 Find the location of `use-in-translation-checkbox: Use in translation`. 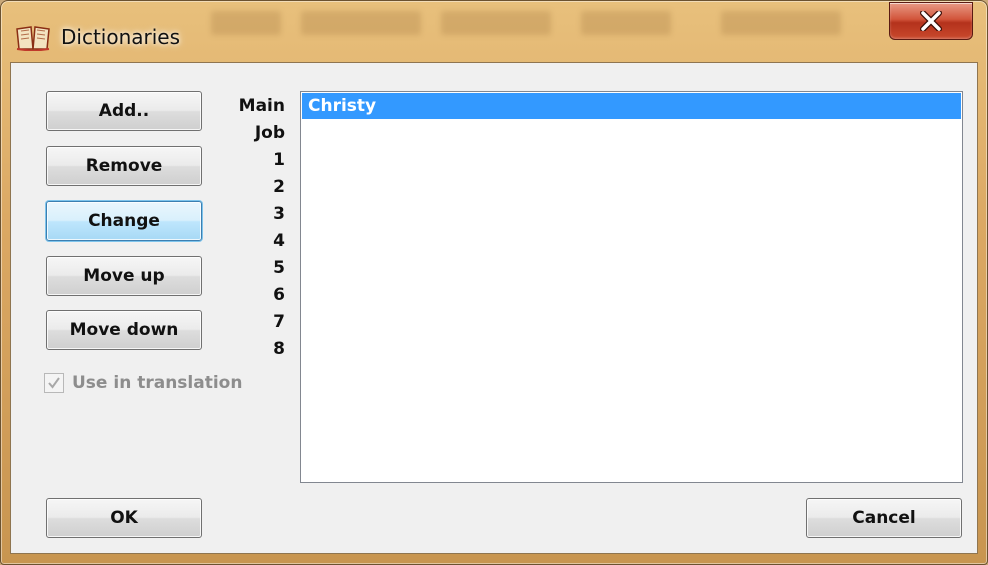

use-in-translation-checkbox: Use in translation is located at coordinates (143, 383).